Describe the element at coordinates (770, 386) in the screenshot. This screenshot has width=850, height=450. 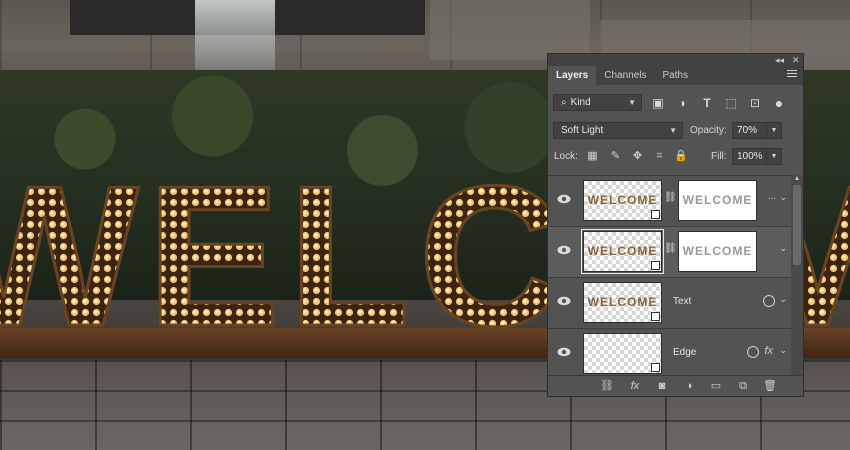
I see `delete-layer-trash-icon: 🗑` at that location.